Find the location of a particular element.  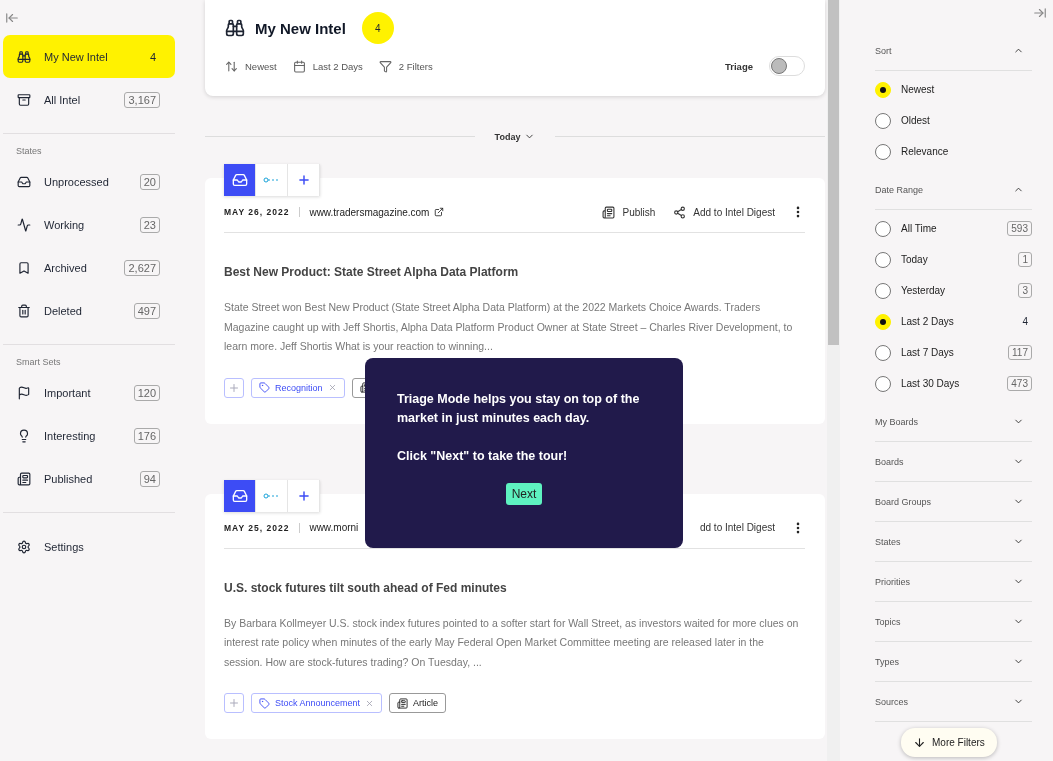

section-header: Sources is located at coordinates (953, 702).